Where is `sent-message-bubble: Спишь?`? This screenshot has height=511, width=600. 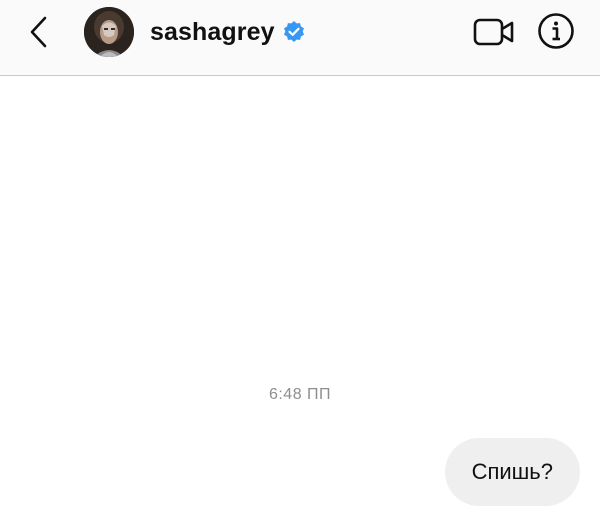 sent-message-bubble: Спишь? is located at coordinates (512, 472).